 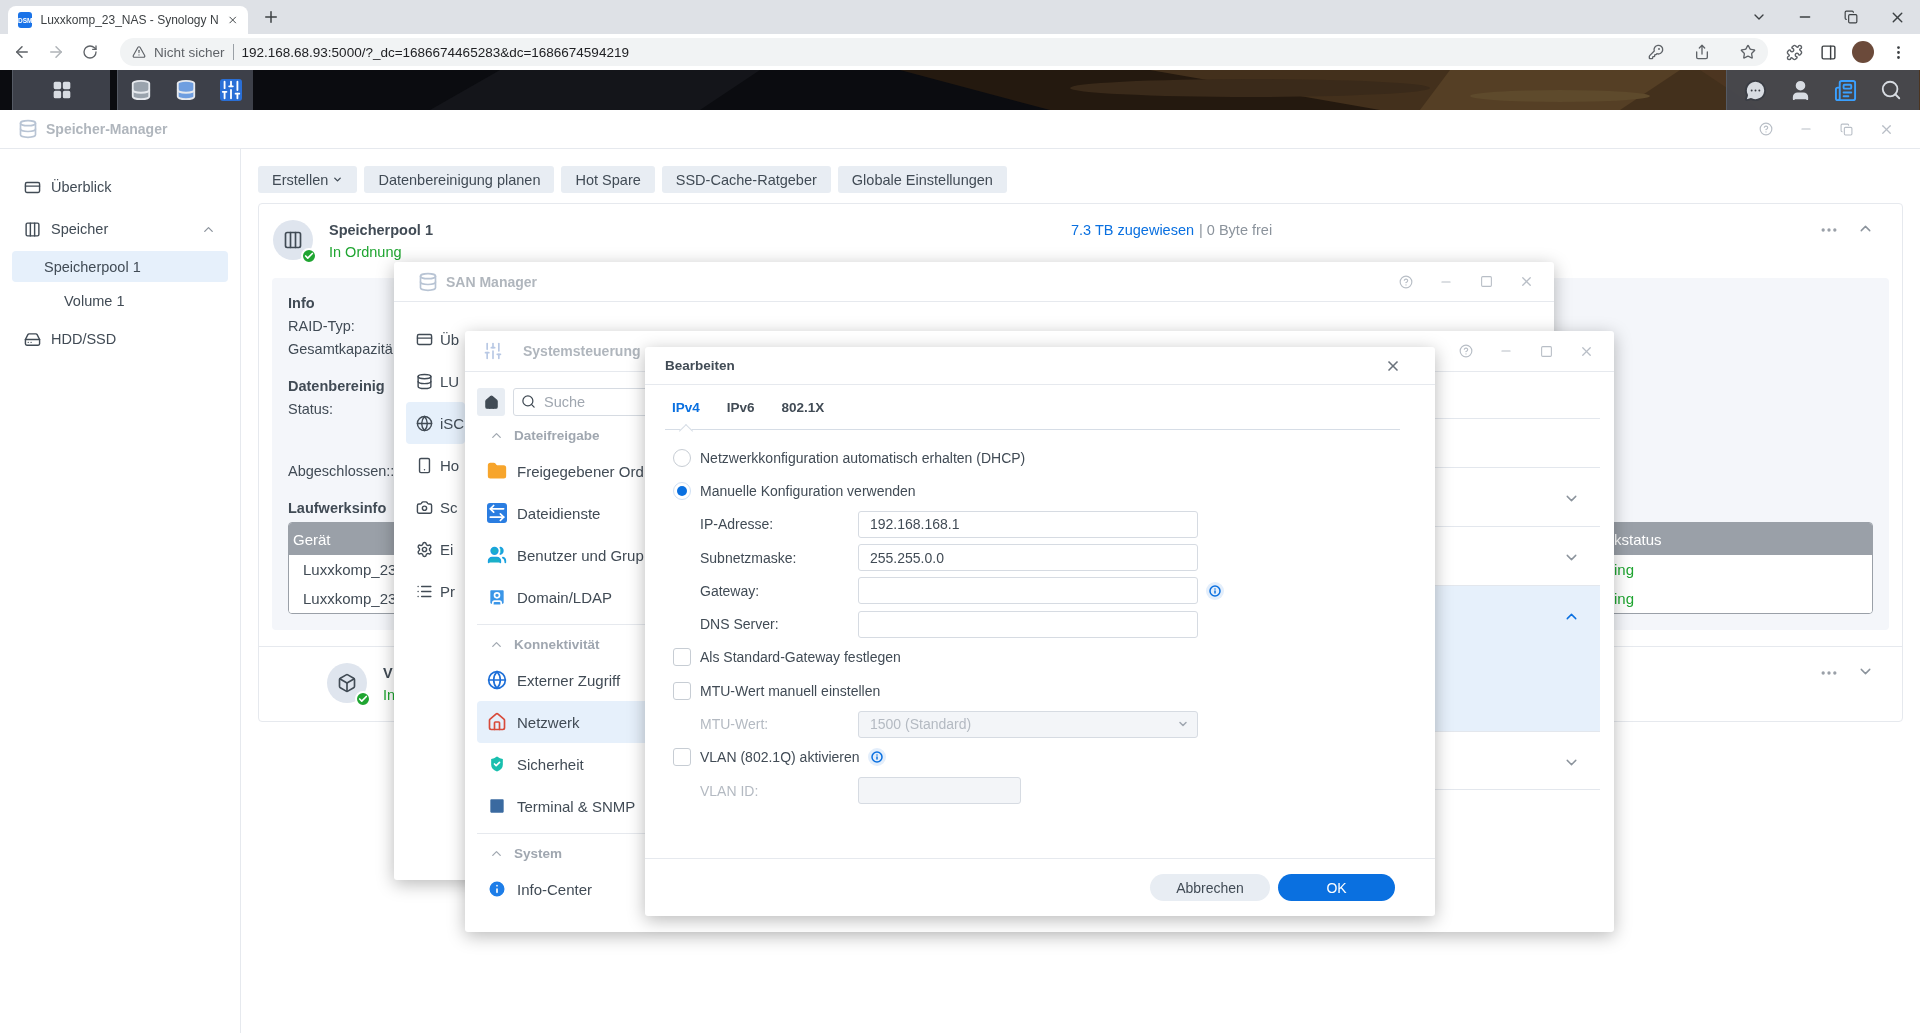 What do you see at coordinates (730, 590) in the screenshot?
I see `field-label: Gateway:` at bounding box center [730, 590].